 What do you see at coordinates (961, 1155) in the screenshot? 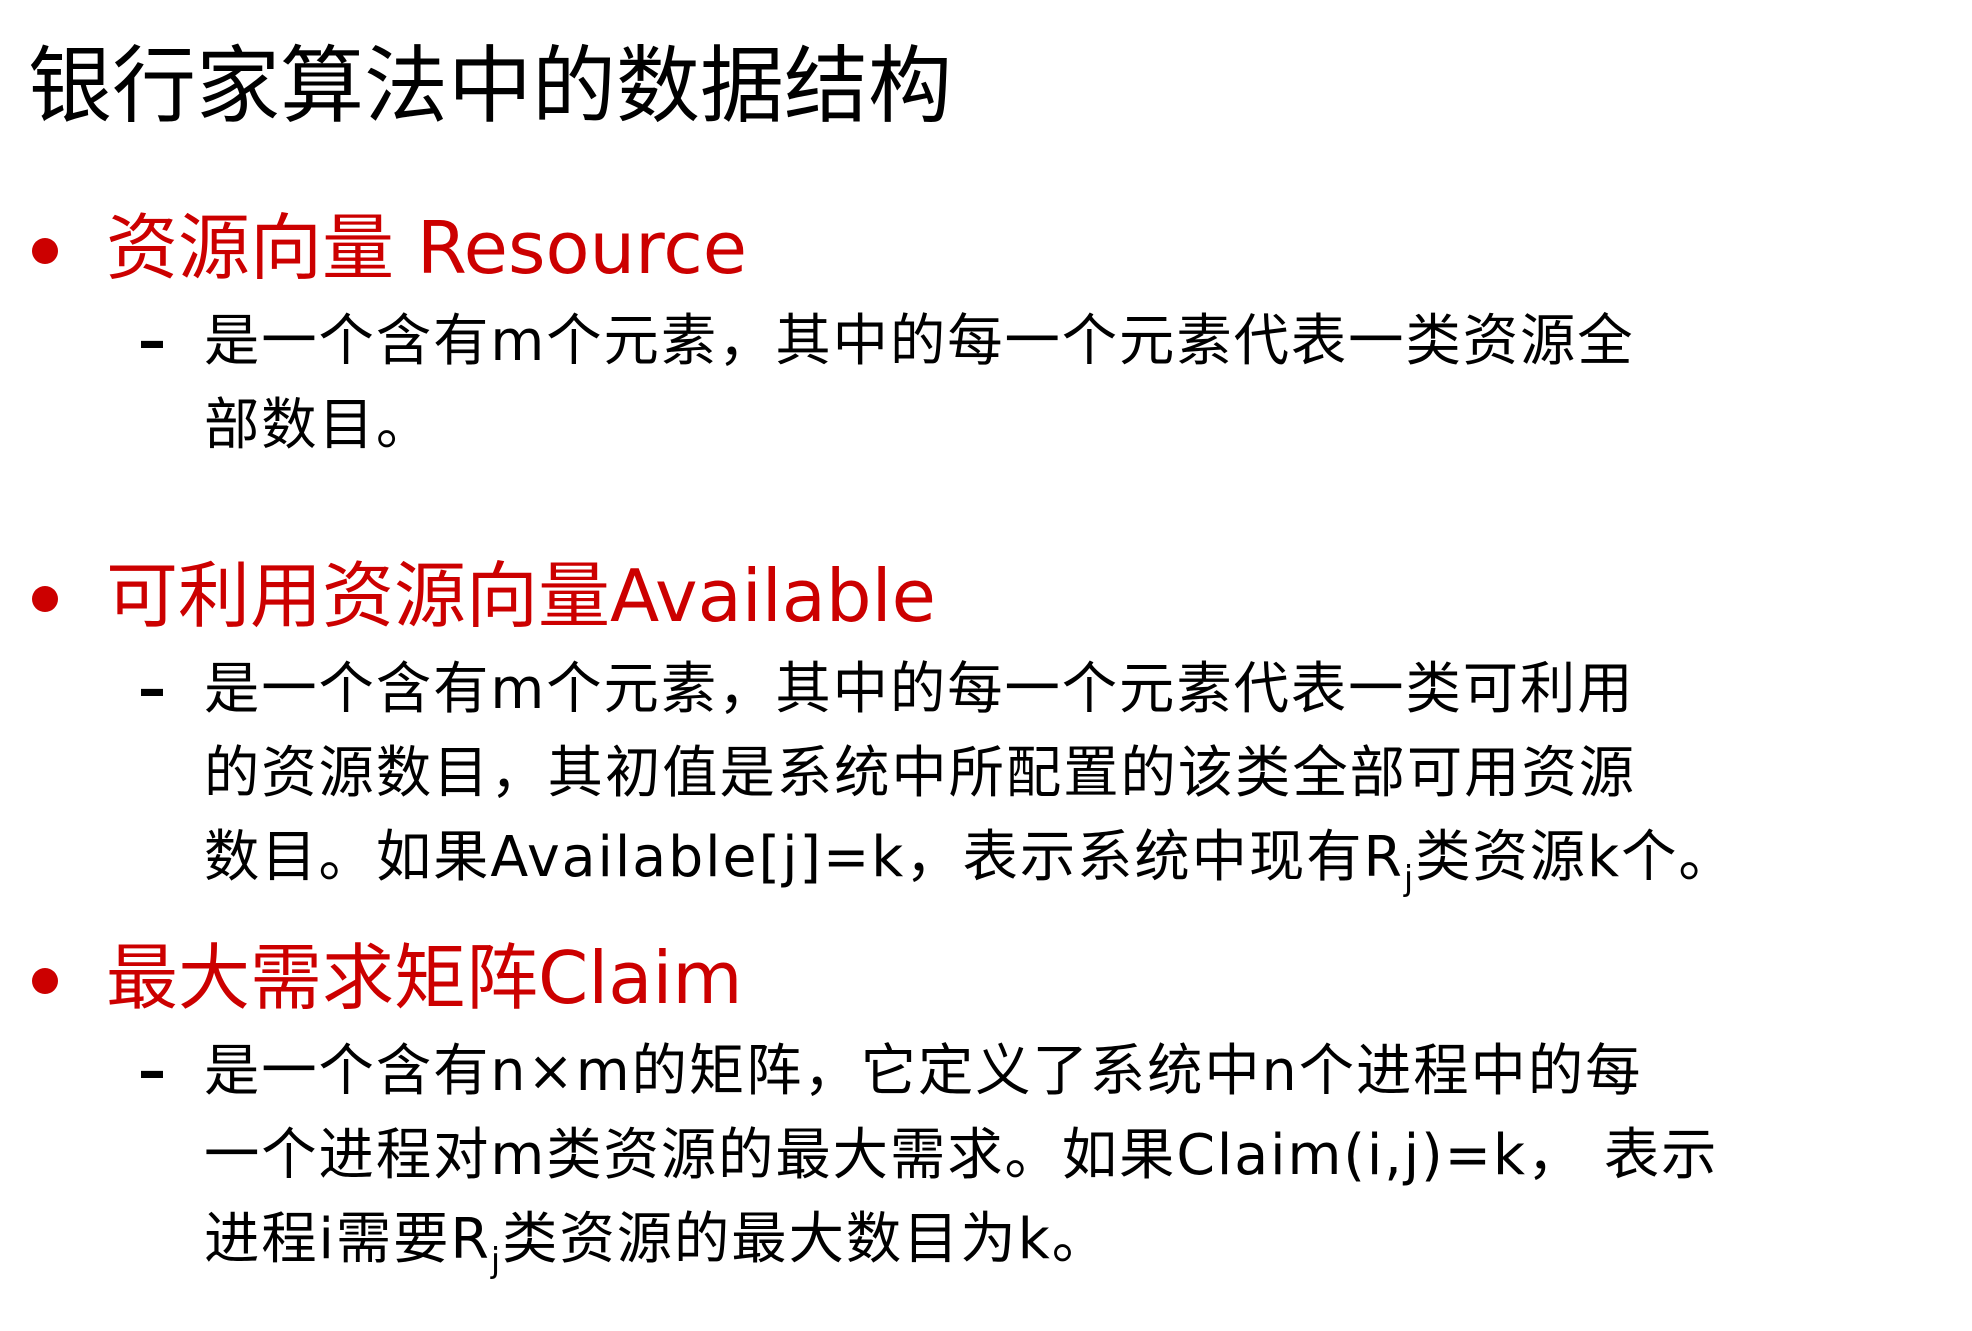
I see `sub-line: 一个进程对m类资源的最大需求。如果Claim(i,j)=k， 表示` at bounding box center [961, 1155].